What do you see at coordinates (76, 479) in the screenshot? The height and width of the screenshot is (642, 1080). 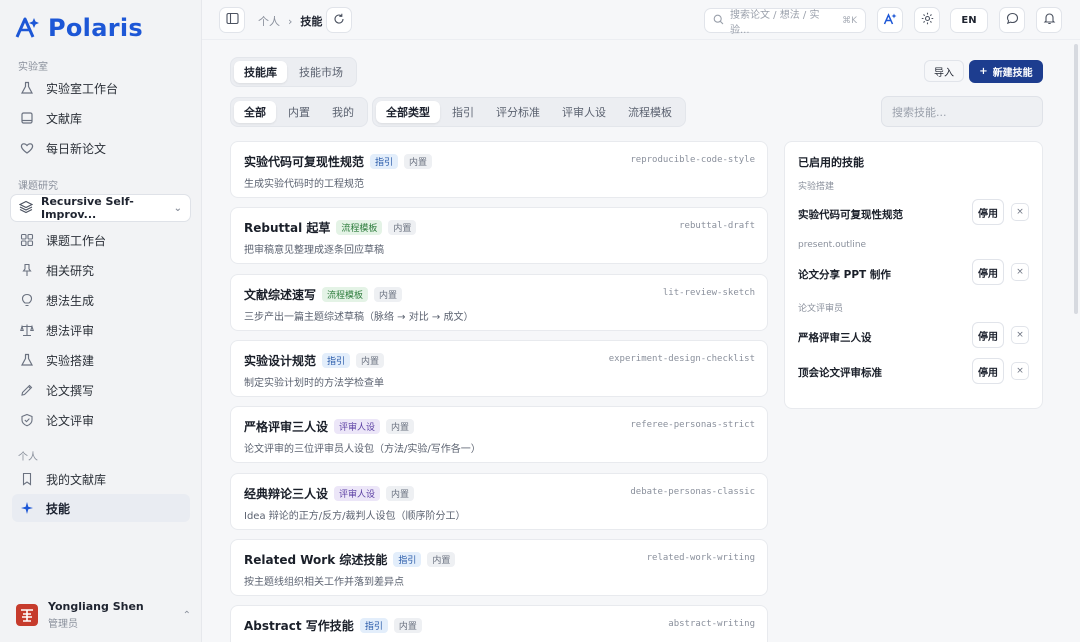 I see `sidebar-item-label: 我的文献库` at bounding box center [76, 479].